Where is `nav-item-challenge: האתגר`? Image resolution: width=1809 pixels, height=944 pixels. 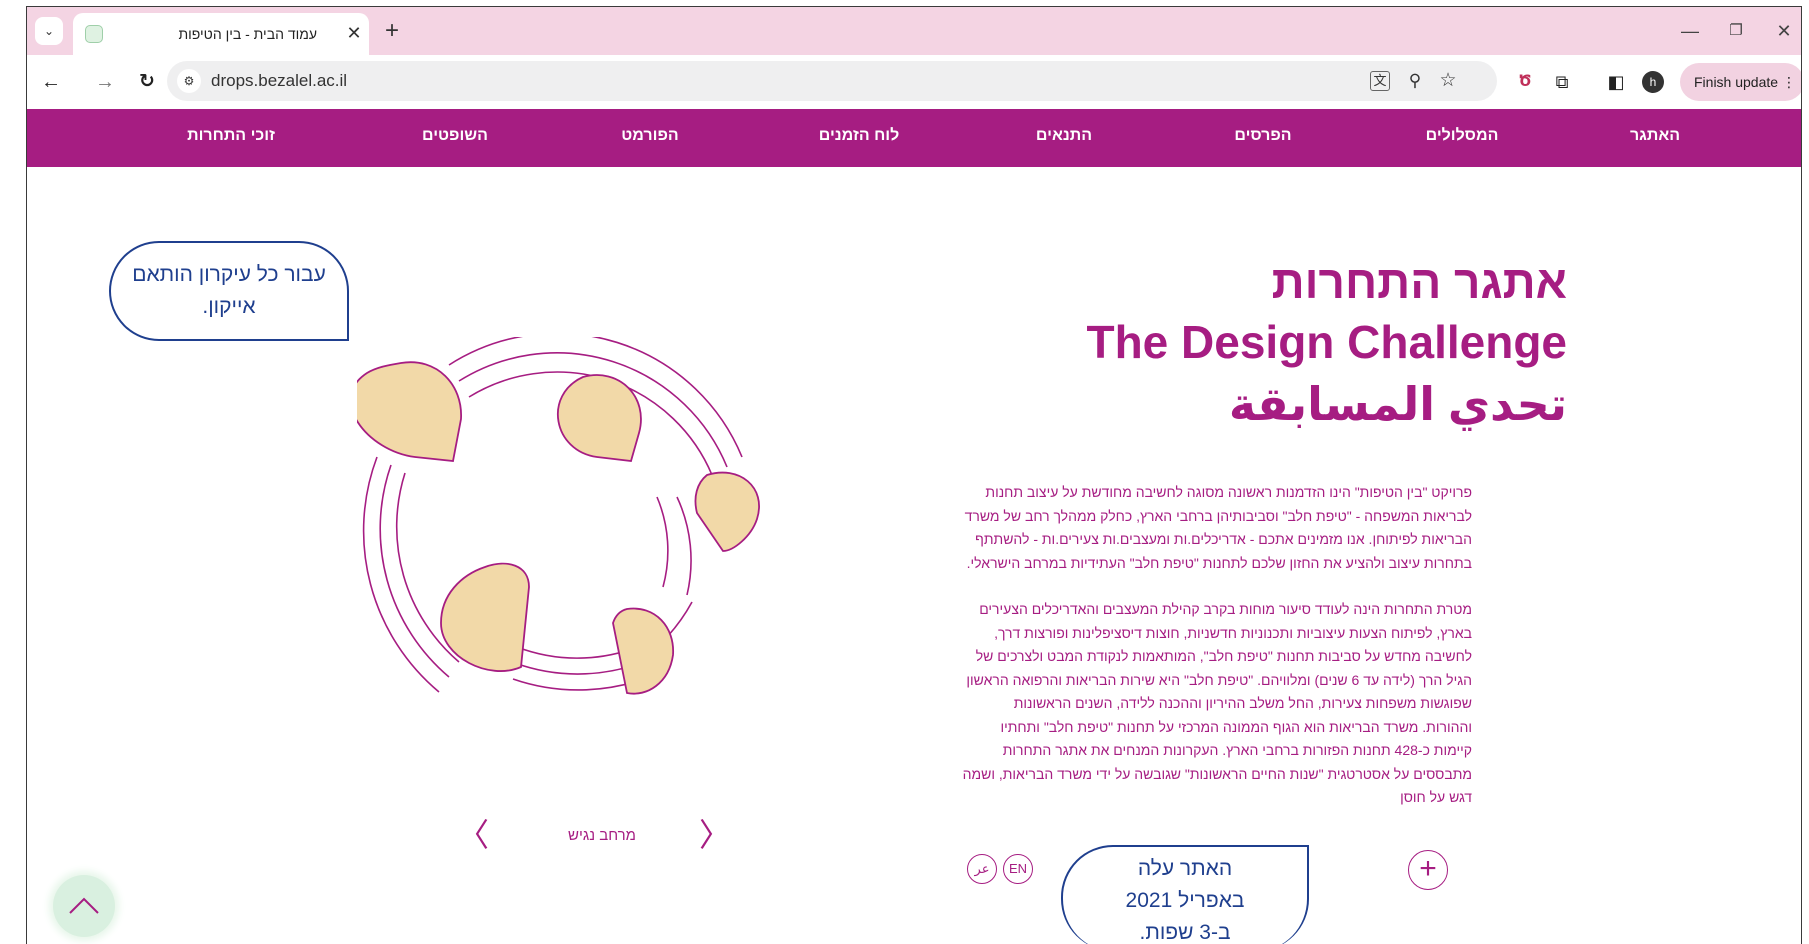 nav-item-challenge: האתגר is located at coordinates (1655, 136).